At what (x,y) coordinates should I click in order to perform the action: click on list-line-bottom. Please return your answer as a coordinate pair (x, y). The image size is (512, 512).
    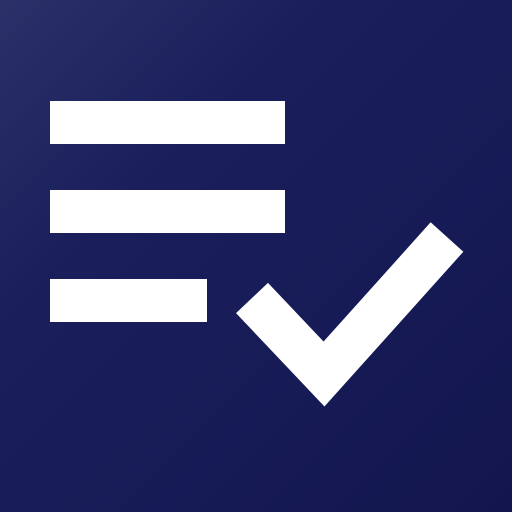
    Looking at the image, I should click on (128, 300).